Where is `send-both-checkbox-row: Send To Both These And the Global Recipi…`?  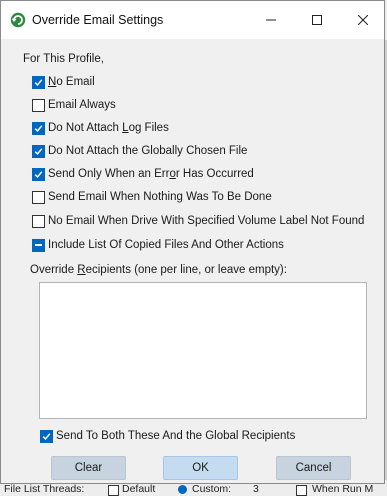 send-both-checkbox-row: Send To Both These And the Global Recipi… is located at coordinates (167, 436).